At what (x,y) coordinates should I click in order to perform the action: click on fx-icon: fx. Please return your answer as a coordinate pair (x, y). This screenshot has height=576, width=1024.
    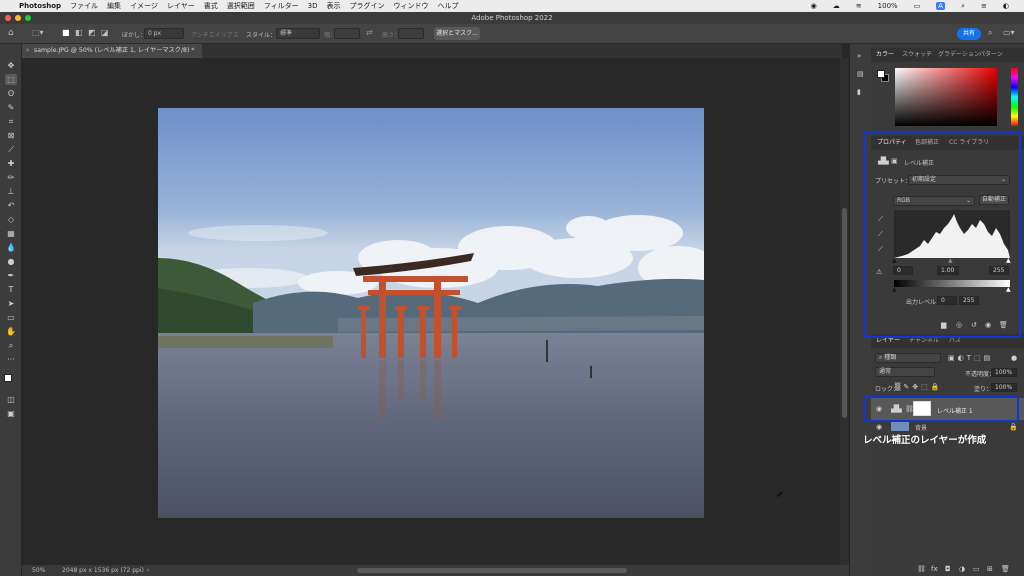
    Looking at the image, I should click on (934, 569).